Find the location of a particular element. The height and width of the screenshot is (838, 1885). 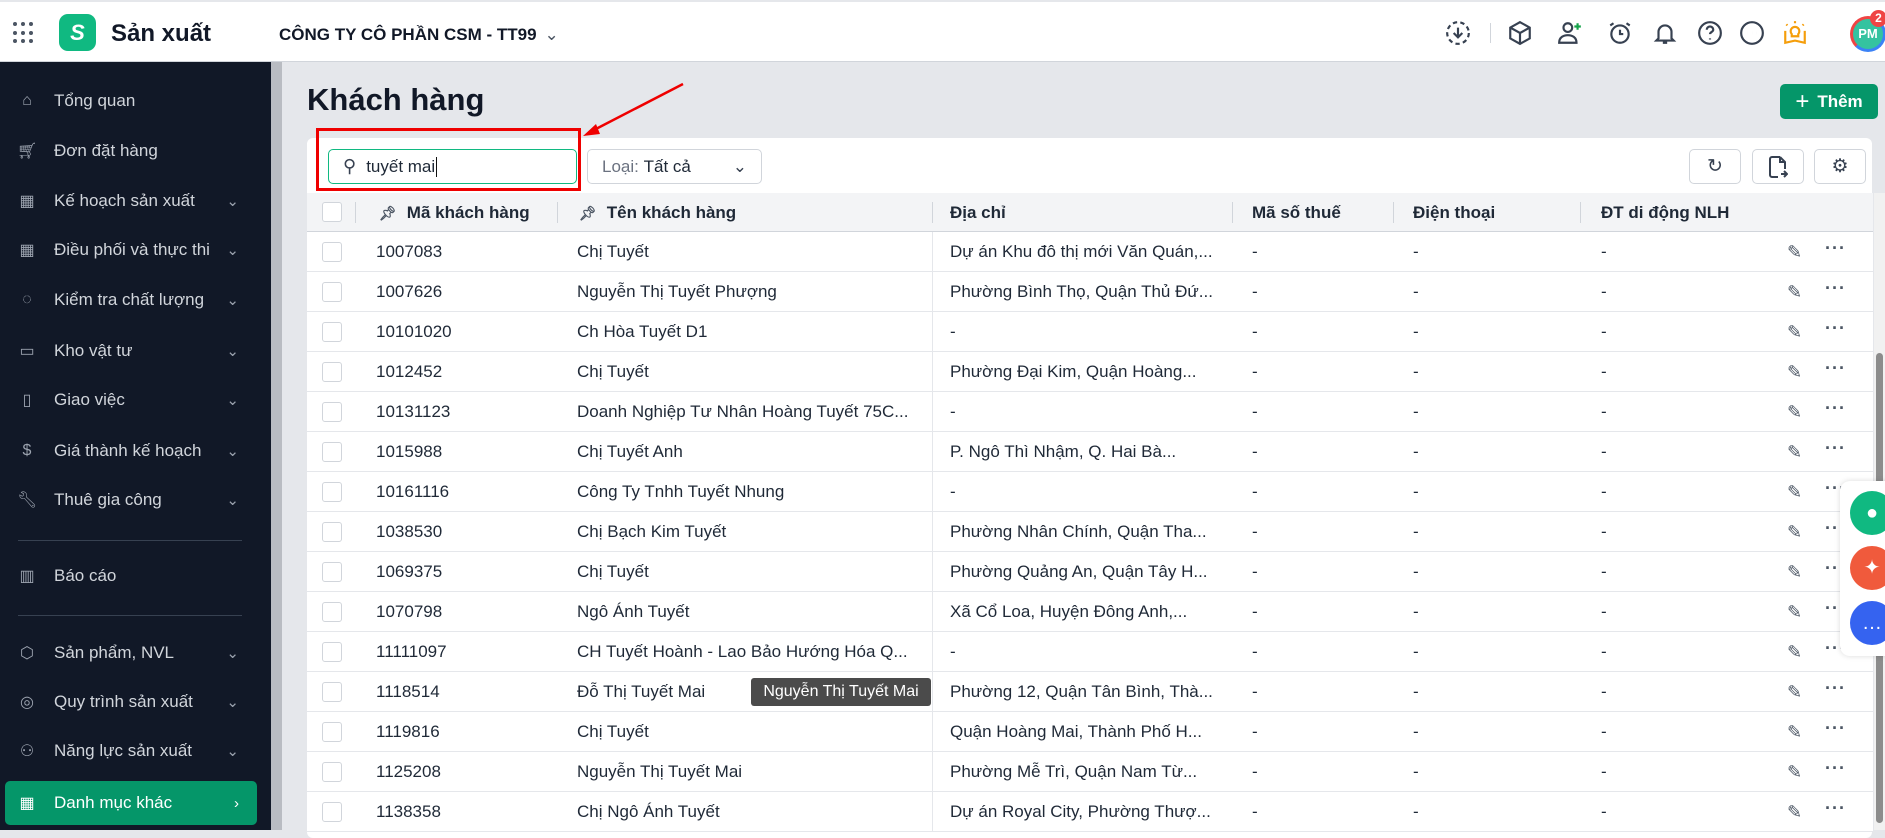

company-selector: CÔNG TY CÔ PHẦN CSM - TT99 ⌄ is located at coordinates (419, 35).